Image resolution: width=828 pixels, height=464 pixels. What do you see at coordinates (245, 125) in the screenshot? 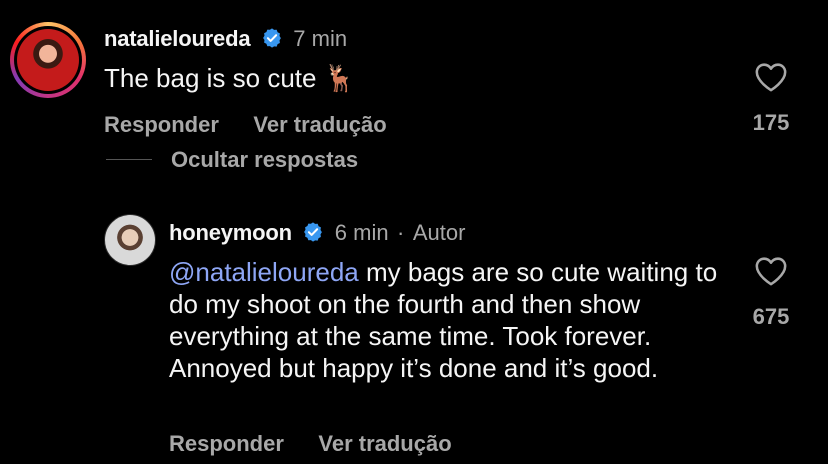
I see `comment-actions: Responder Ver tradução` at bounding box center [245, 125].